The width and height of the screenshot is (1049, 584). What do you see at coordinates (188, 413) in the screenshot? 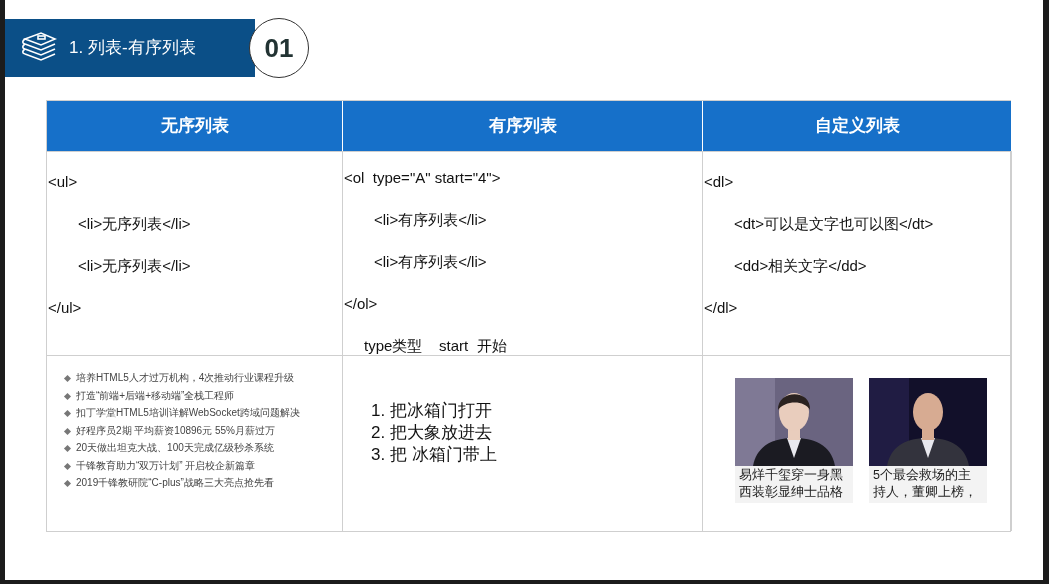
I see `news-headline: 扣丁学堂HTML5培训详解WebSocket跨域问题解决` at bounding box center [188, 413].